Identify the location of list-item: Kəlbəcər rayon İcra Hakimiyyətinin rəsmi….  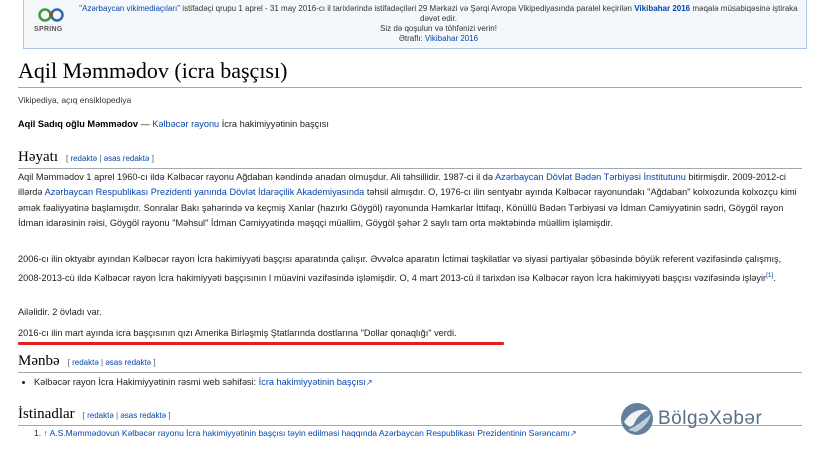
(203, 382).